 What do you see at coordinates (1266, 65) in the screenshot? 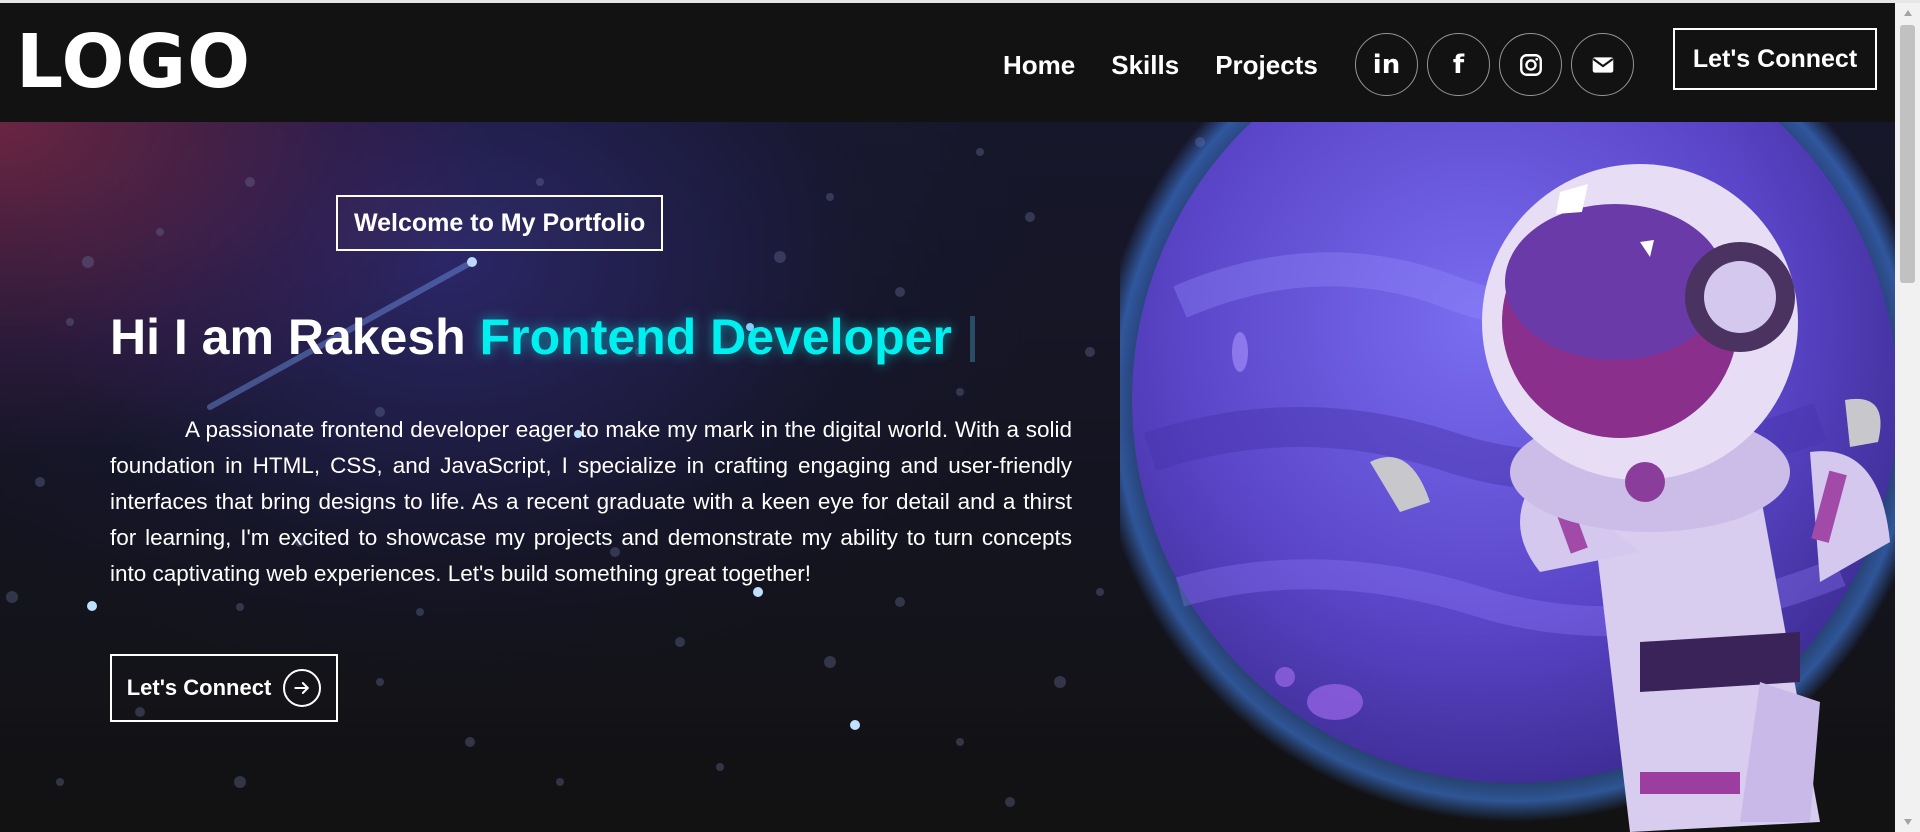
I see `nav-link-projects: Projects` at bounding box center [1266, 65].